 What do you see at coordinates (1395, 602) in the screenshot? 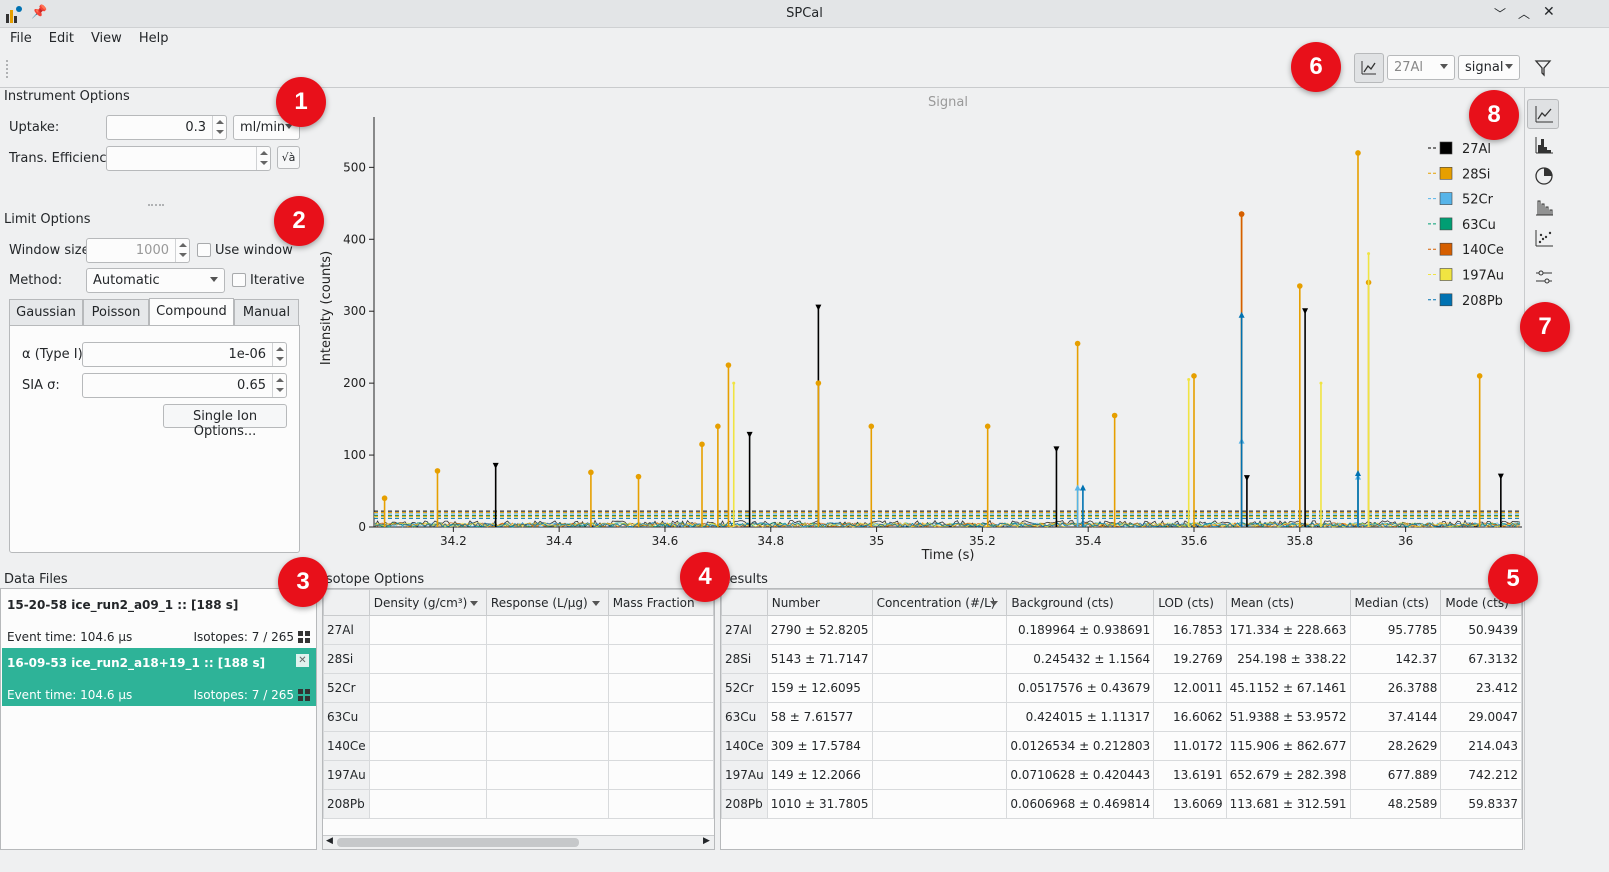
I see `median-header: Median (cts)` at bounding box center [1395, 602].